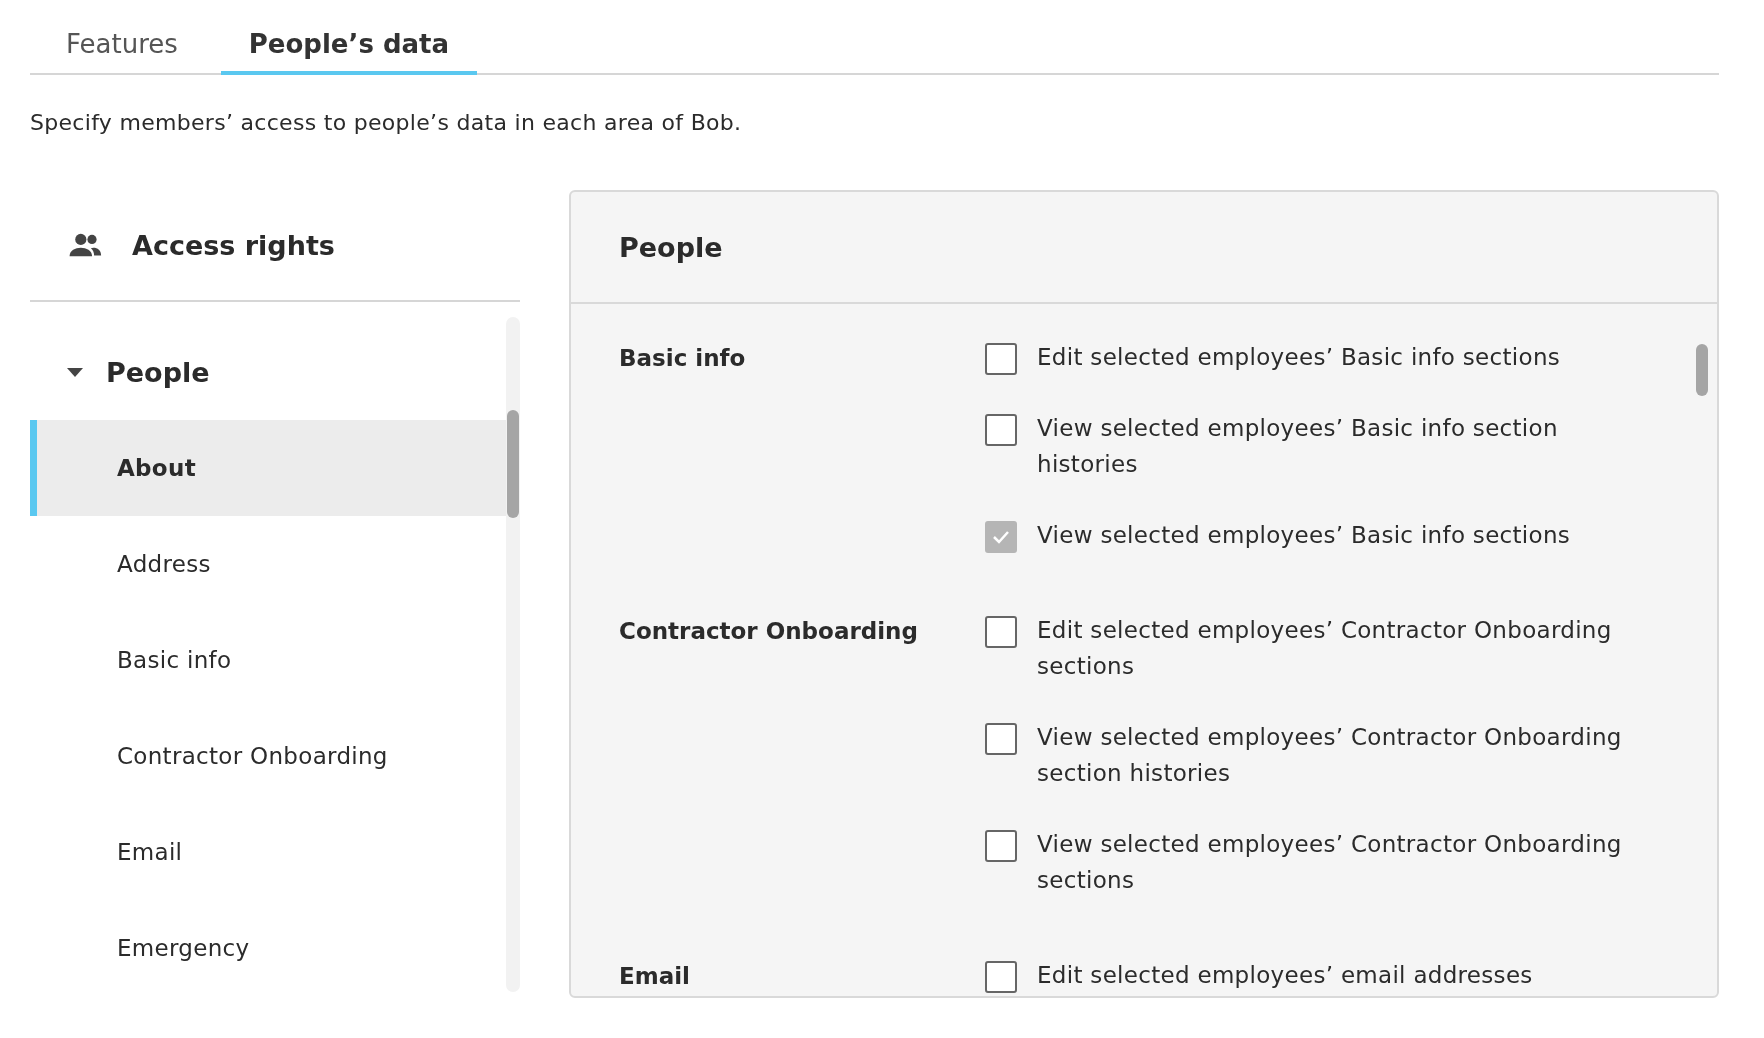 The height and width of the screenshot is (1038, 1764). What do you see at coordinates (1330, 862) in the screenshot?
I see `option-label: View selected employees’ Contractor Onboarding sections` at bounding box center [1330, 862].